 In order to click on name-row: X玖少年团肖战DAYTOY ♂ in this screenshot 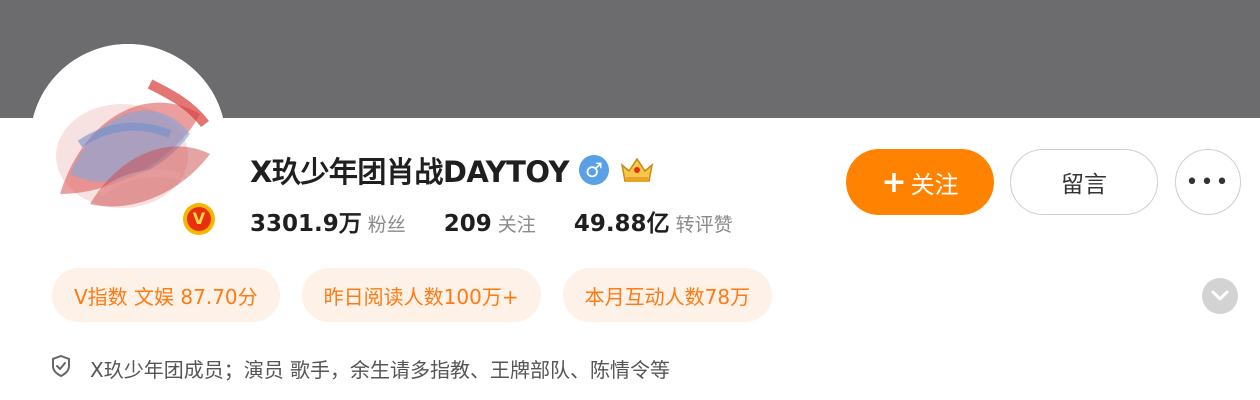, I will do `click(452, 170)`.